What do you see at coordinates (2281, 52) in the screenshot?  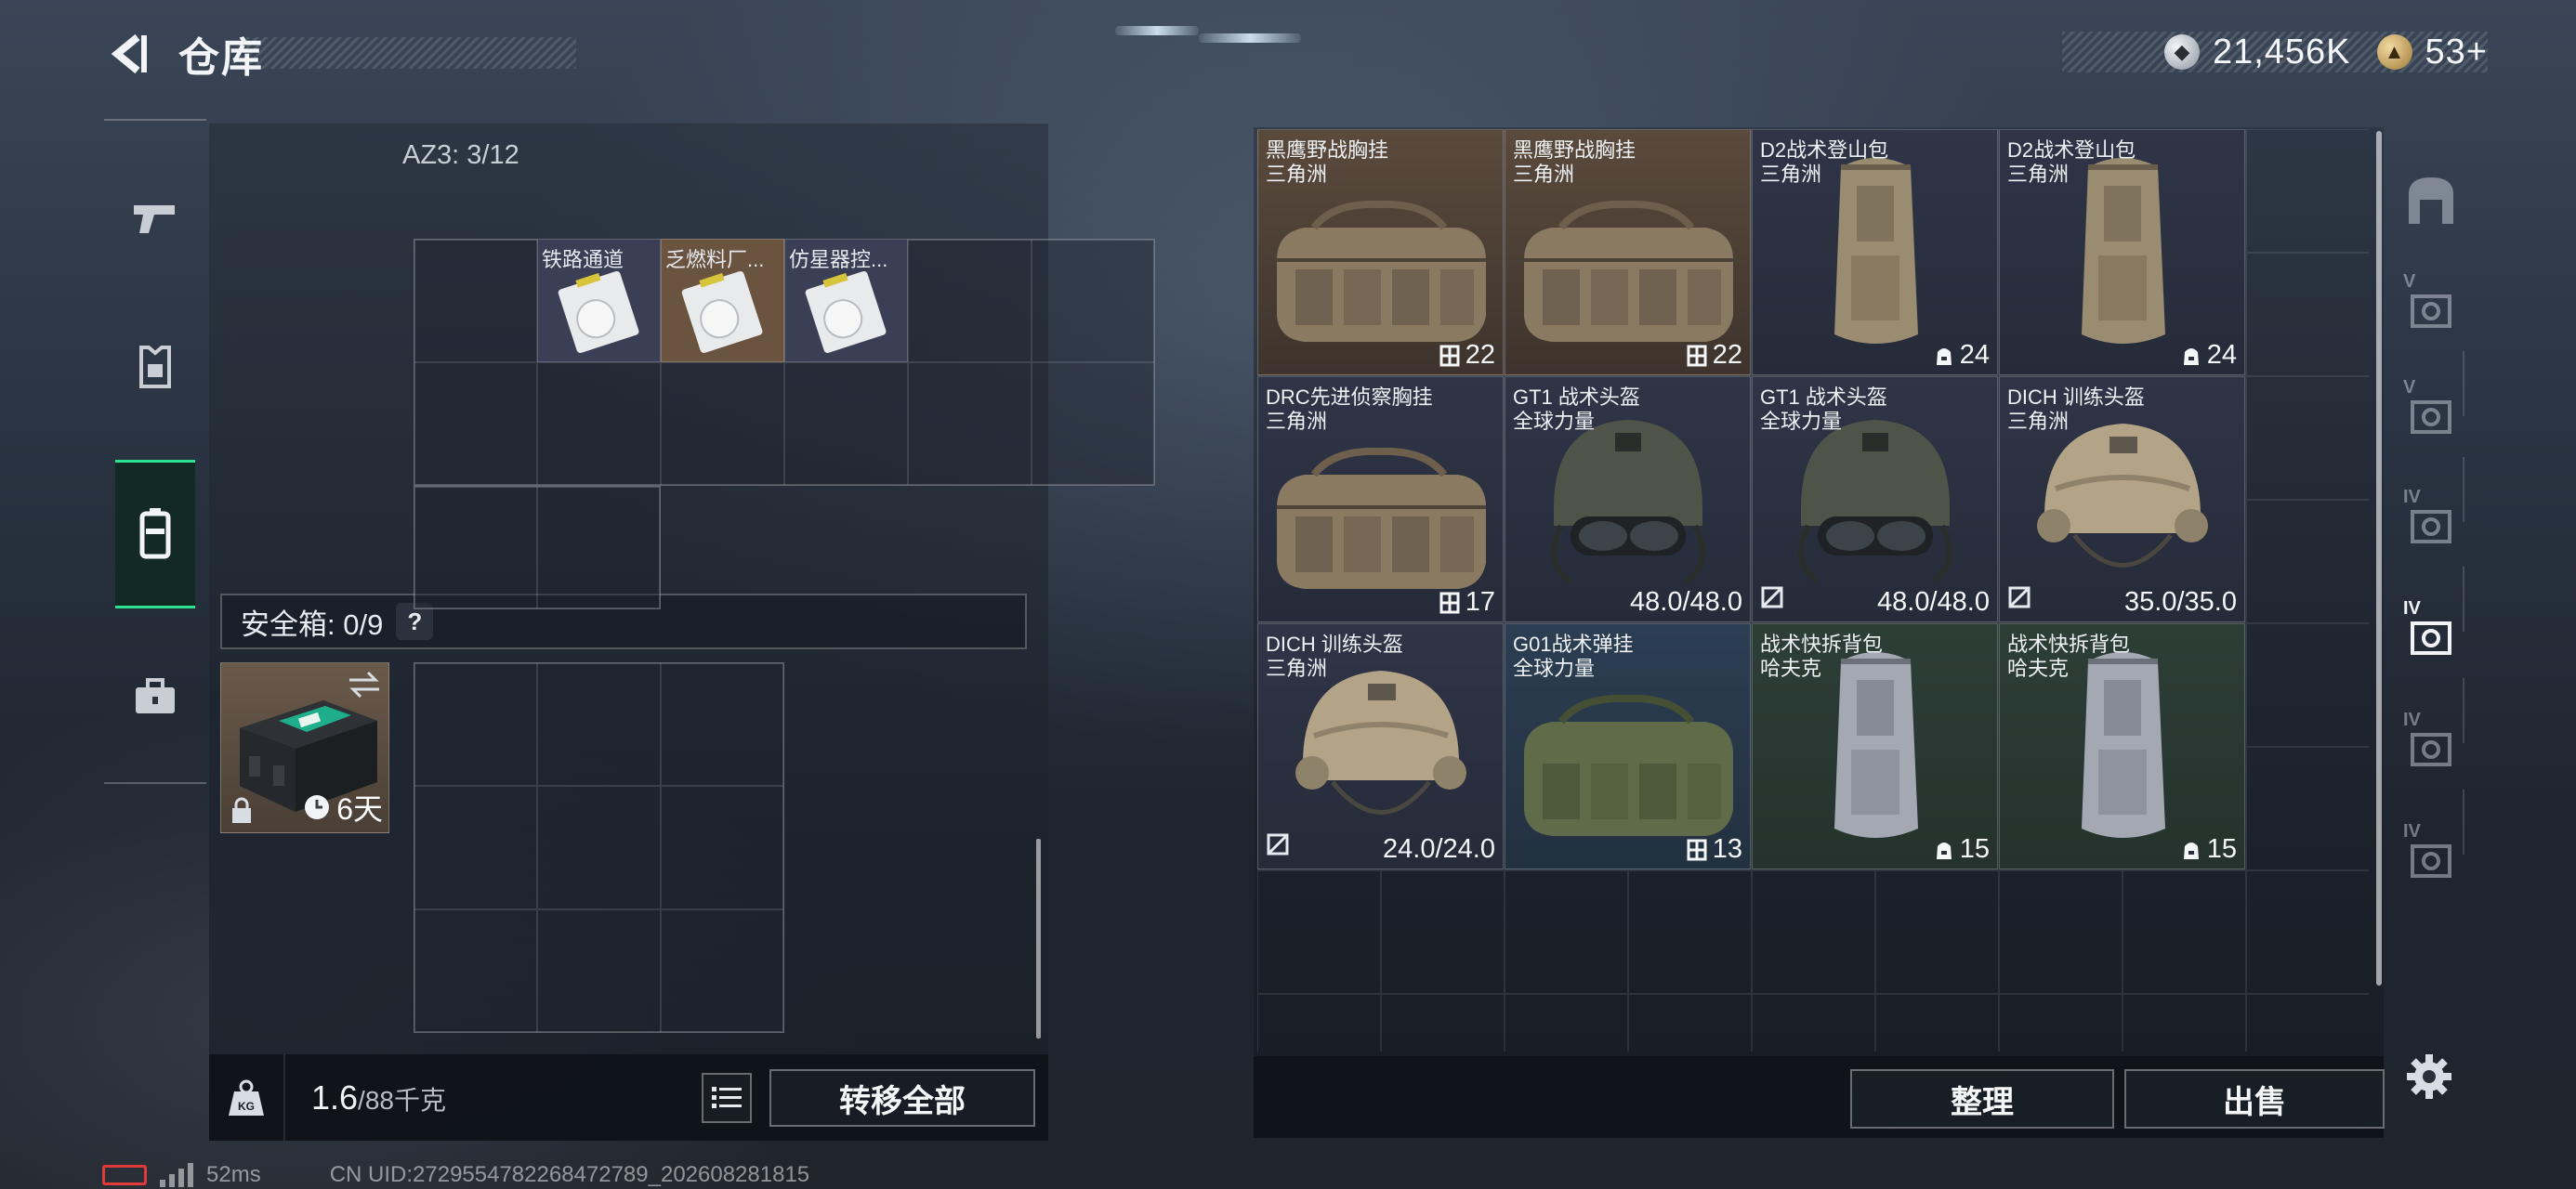 I see `silver-balance: 21,456K` at bounding box center [2281, 52].